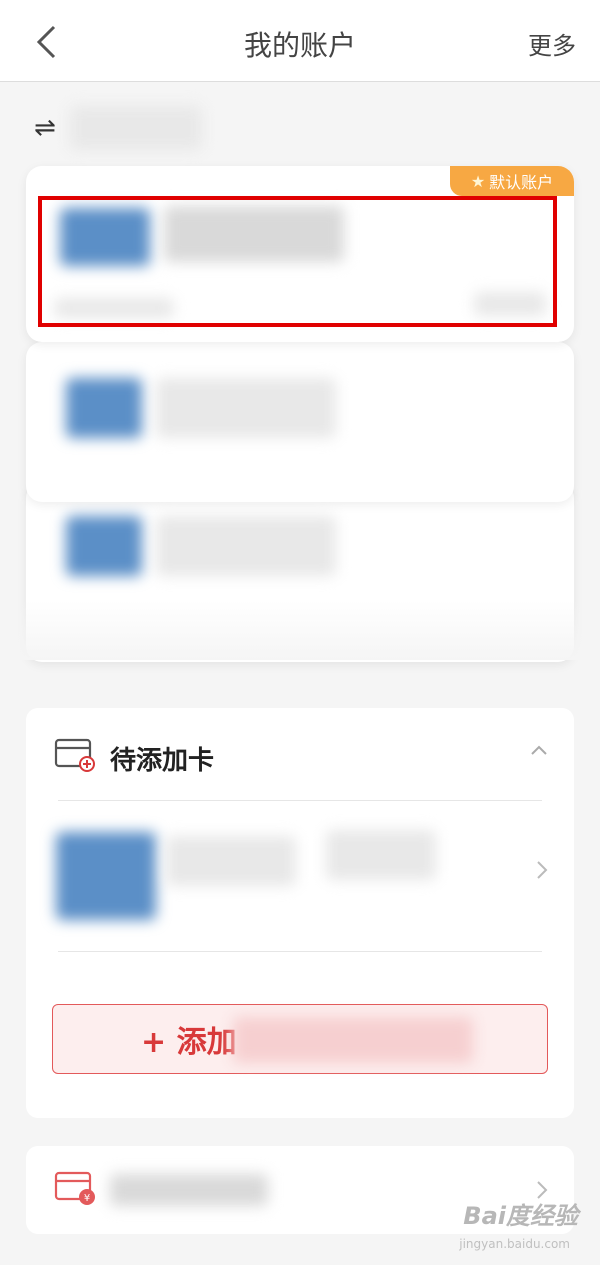 This screenshot has height=1265, width=600. Describe the element at coordinates (542, 870) in the screenshot. I see `chevron-right-icon` at that location.